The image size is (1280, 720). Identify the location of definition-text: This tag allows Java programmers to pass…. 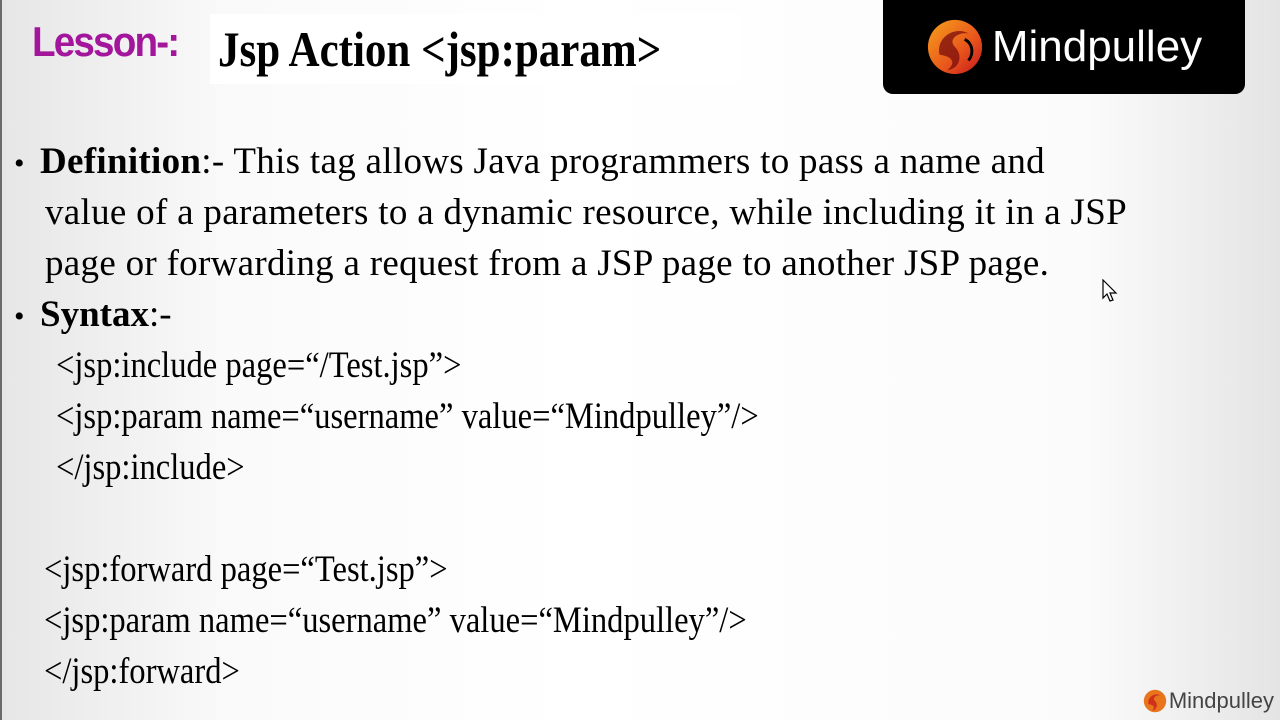
(639, 161).